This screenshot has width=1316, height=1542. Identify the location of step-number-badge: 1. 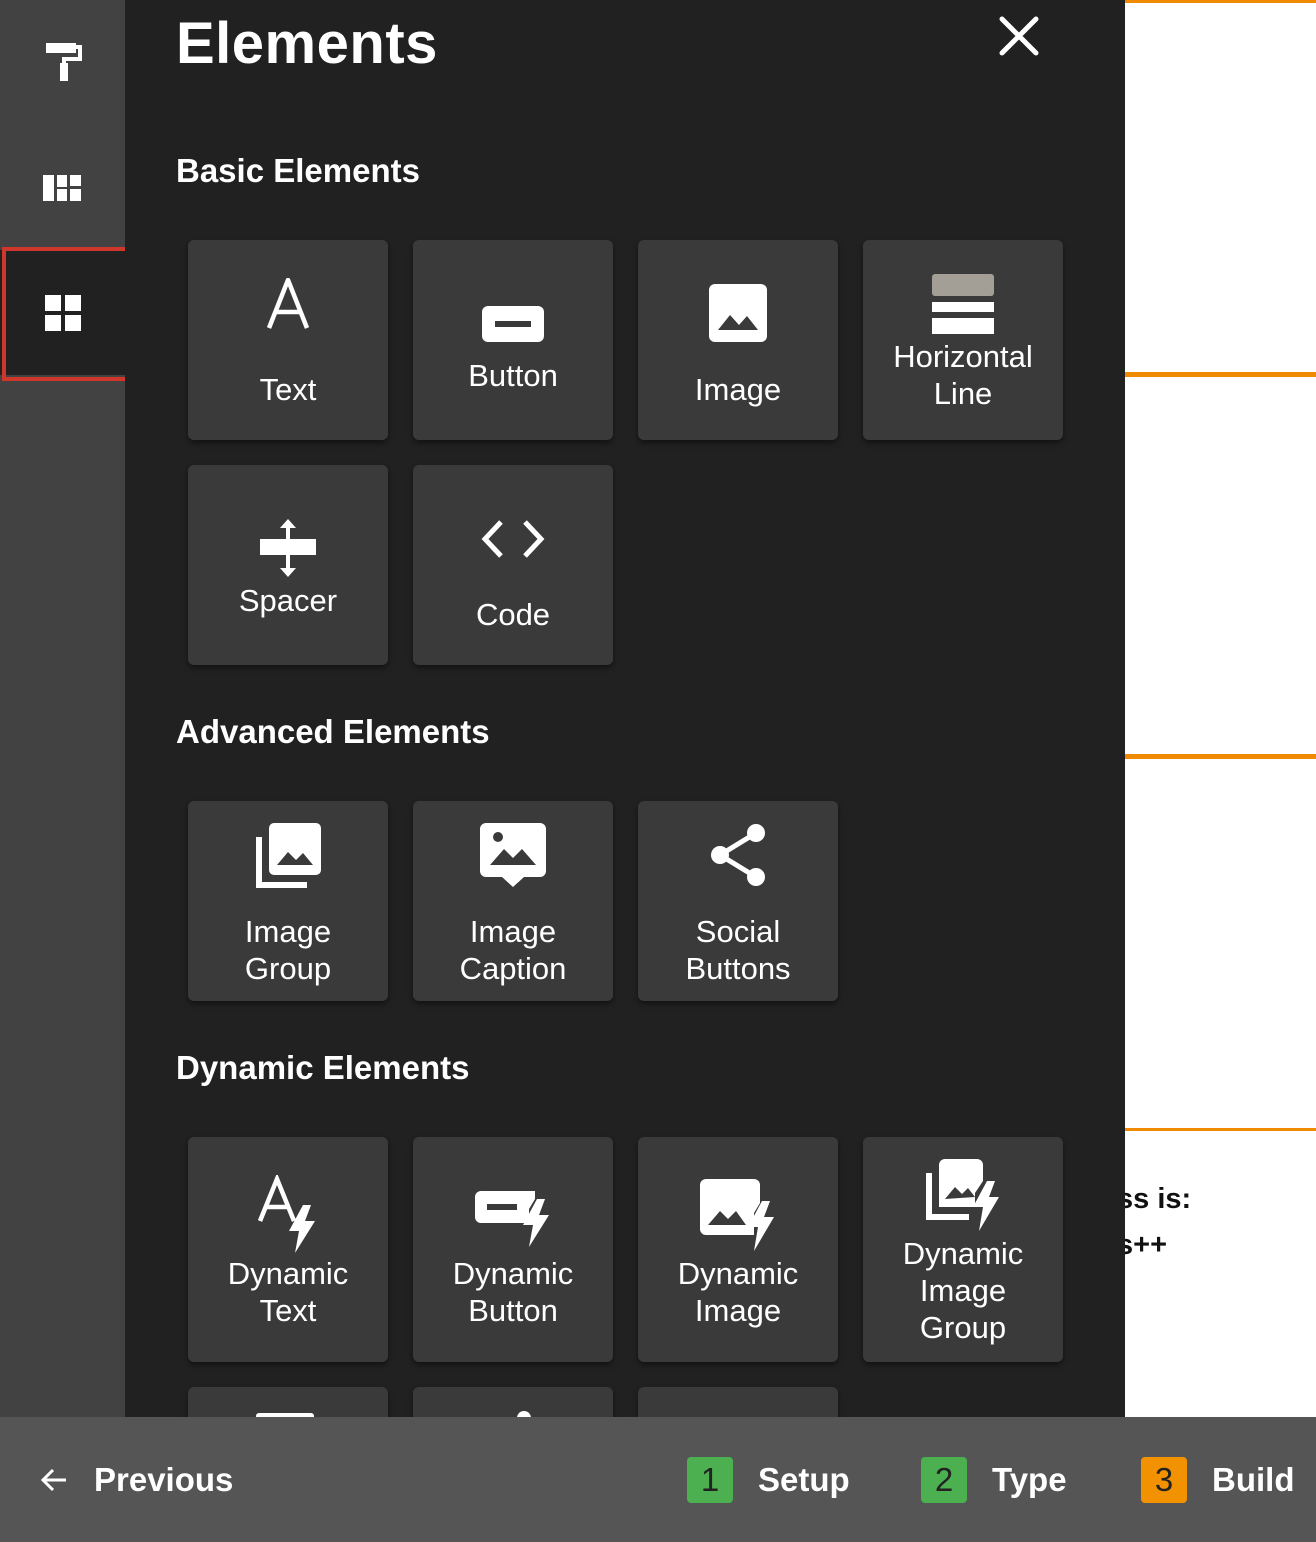
(710, 1480).